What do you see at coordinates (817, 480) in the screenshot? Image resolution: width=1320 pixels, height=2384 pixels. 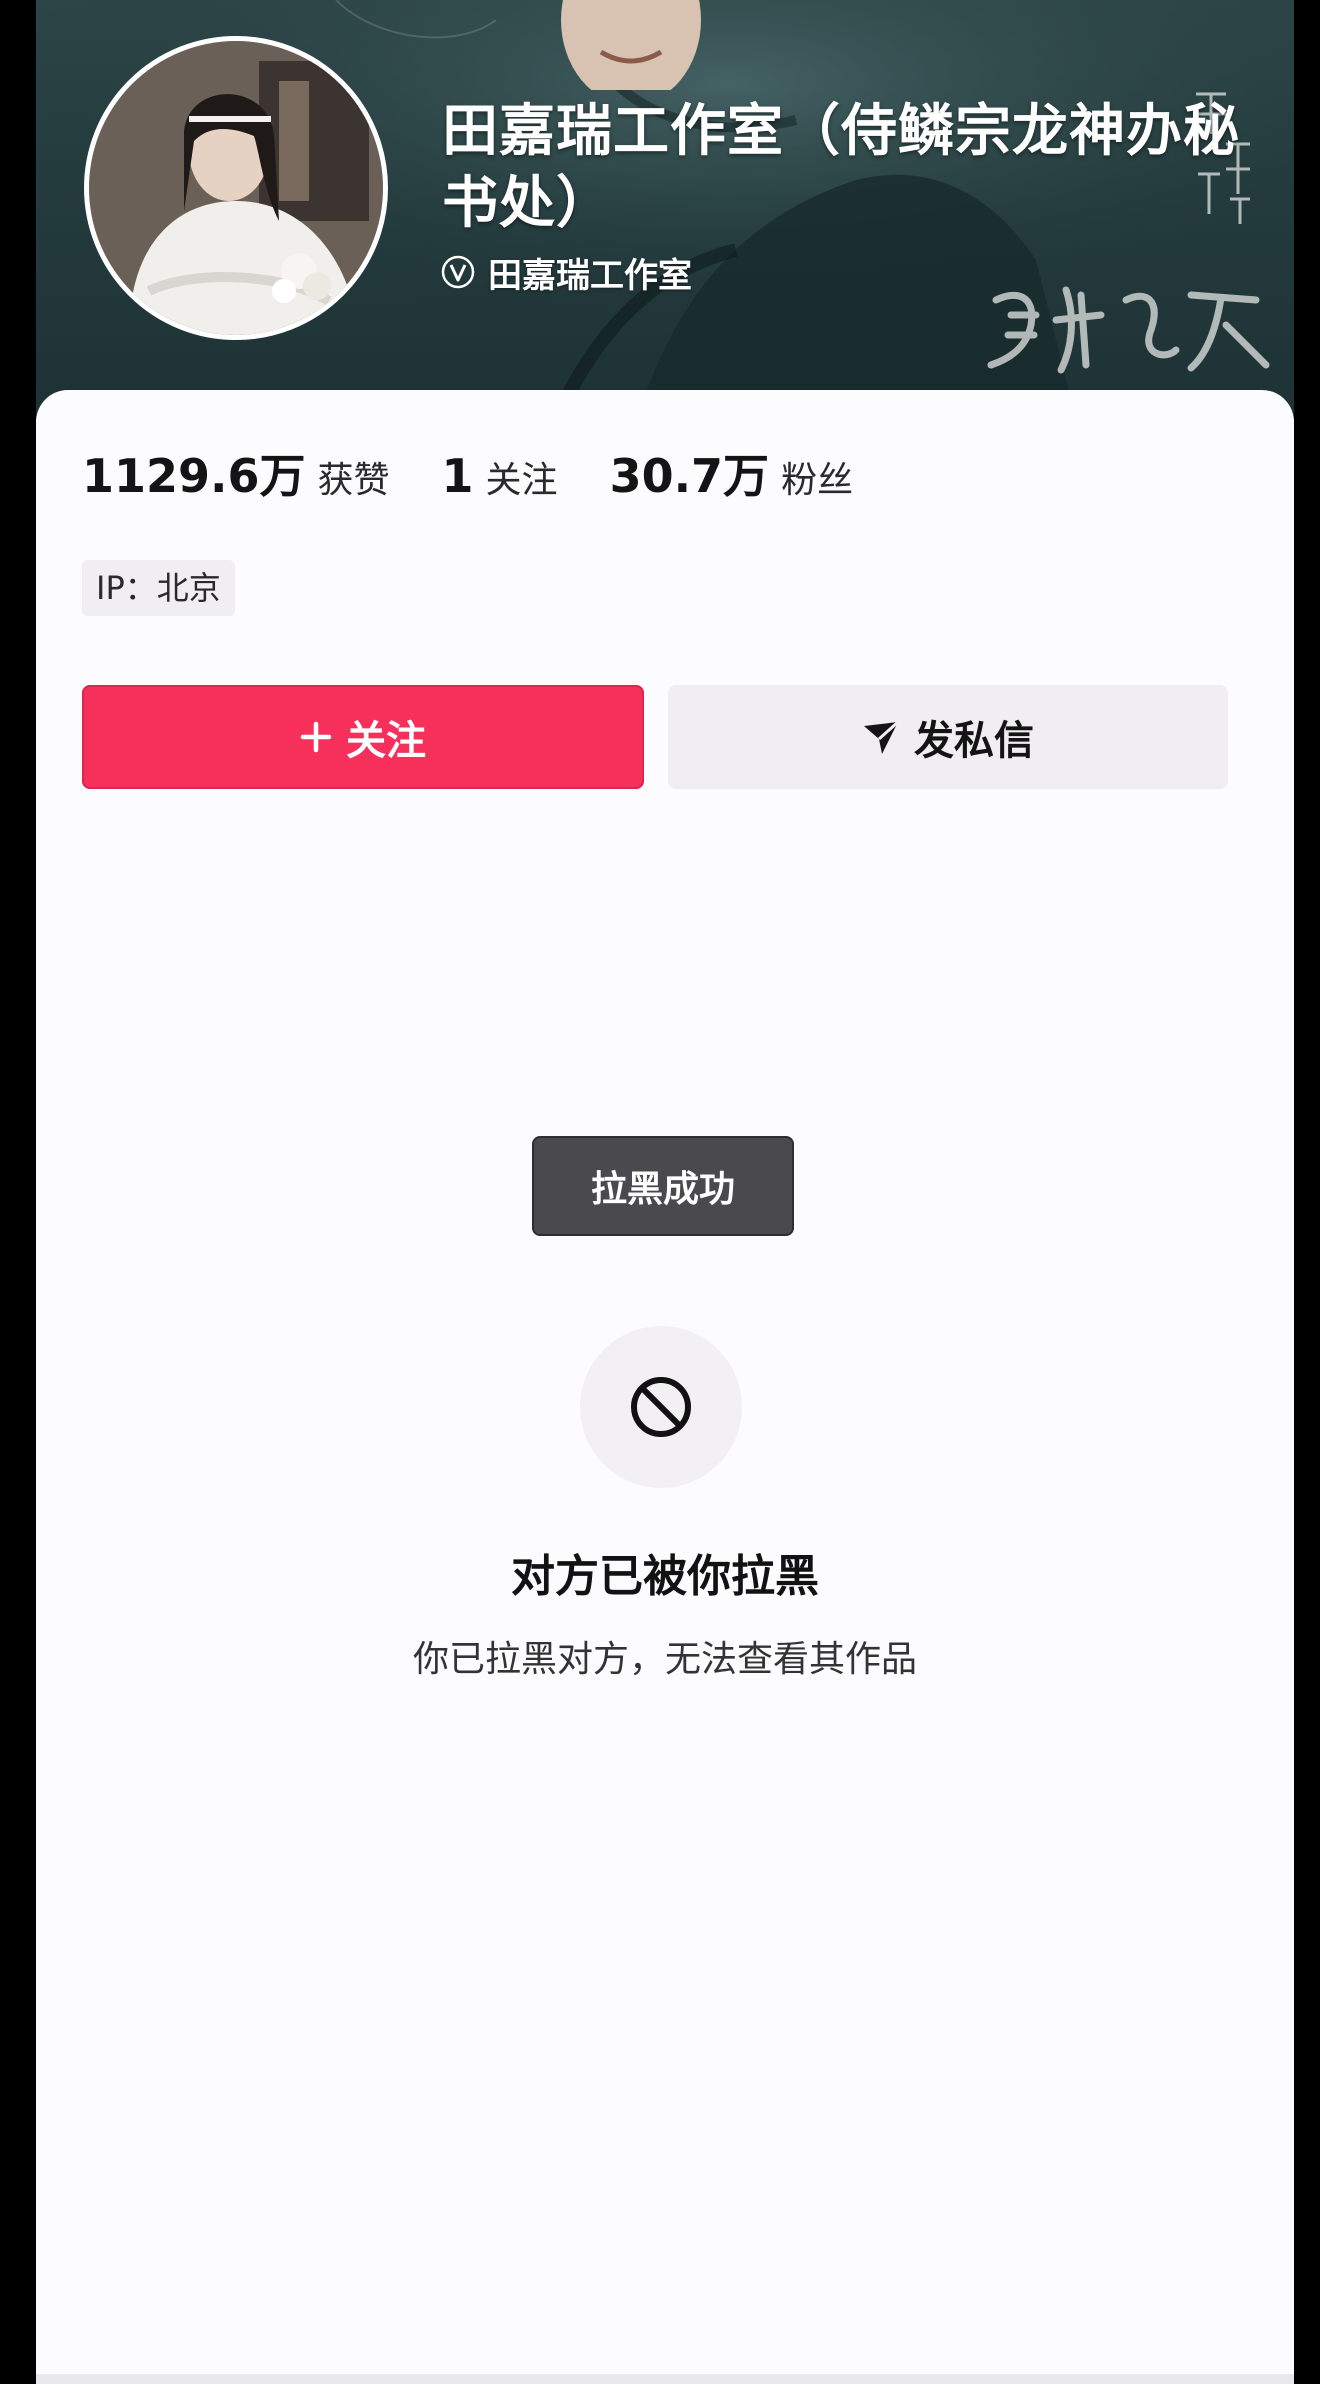 I see `stat-followers-label: 粉丝` at bounding box center [817, 480].